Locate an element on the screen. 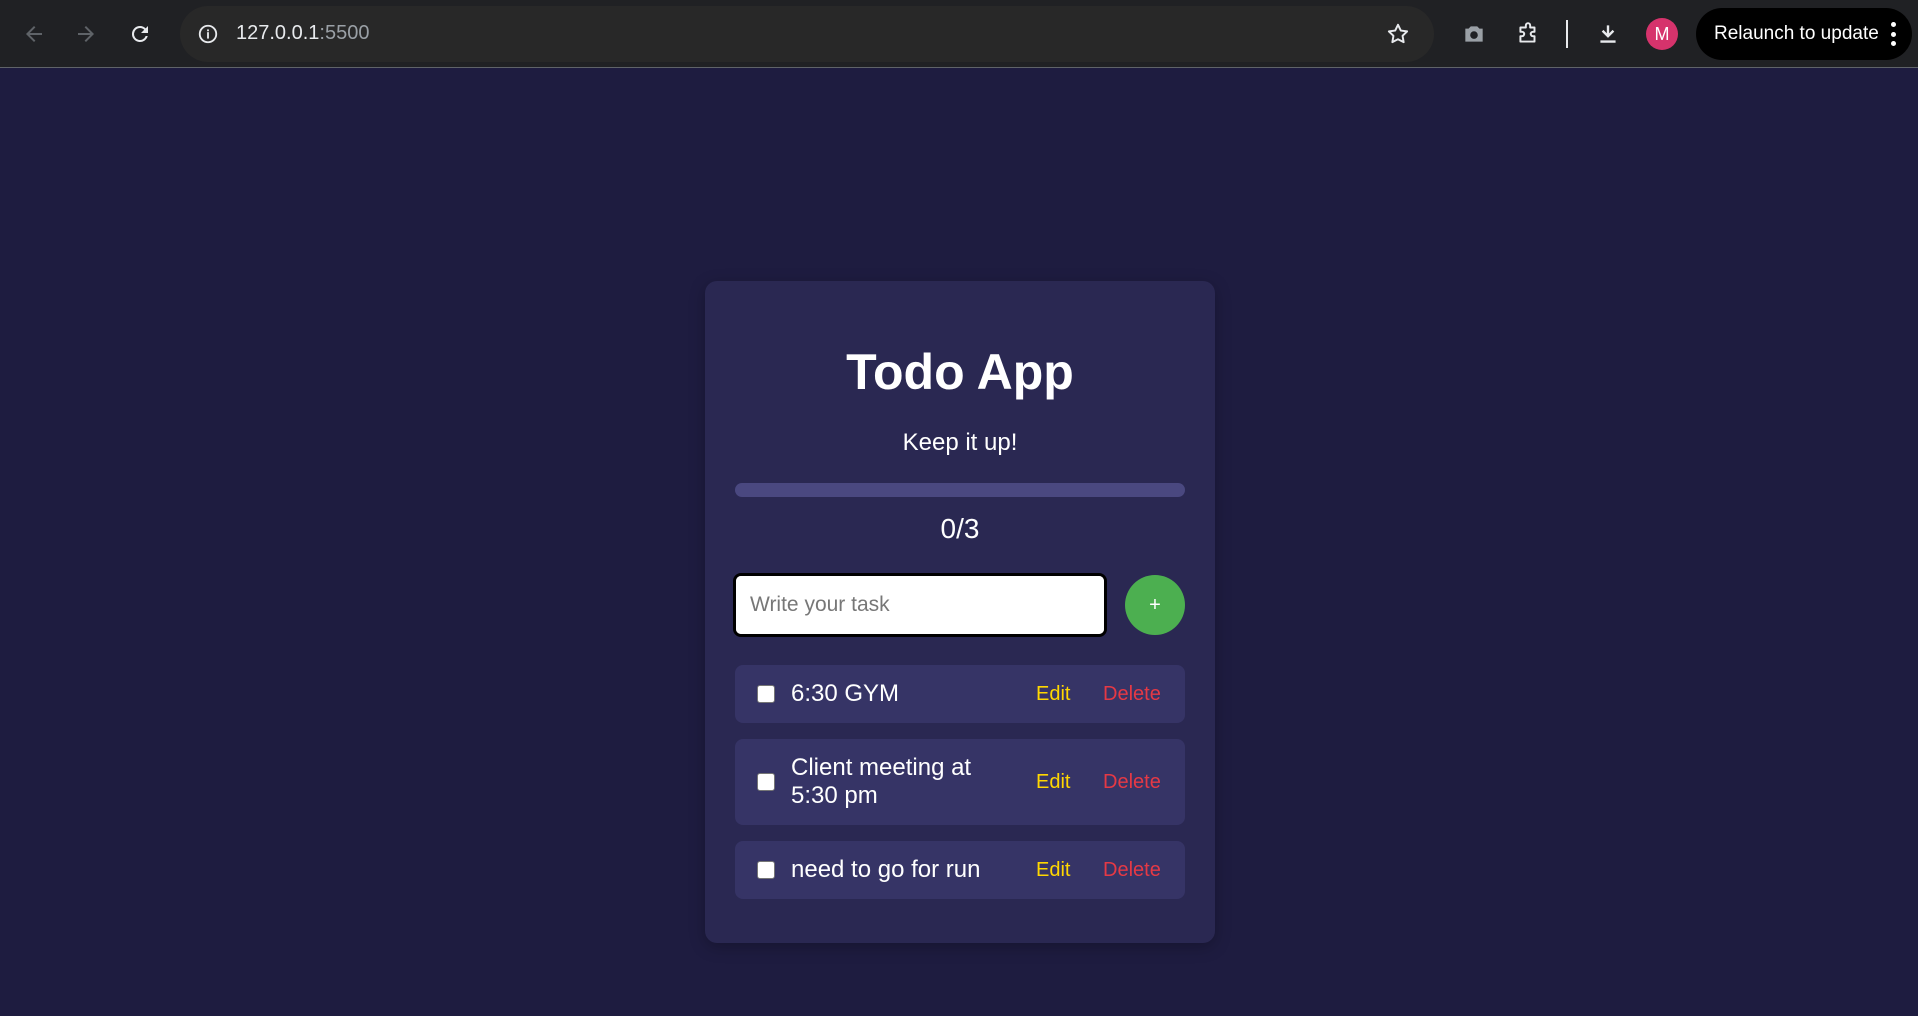 The image size is (1918, 1016). url-text: 127.0.0.1:5500 is located at coordinates (302, 33).